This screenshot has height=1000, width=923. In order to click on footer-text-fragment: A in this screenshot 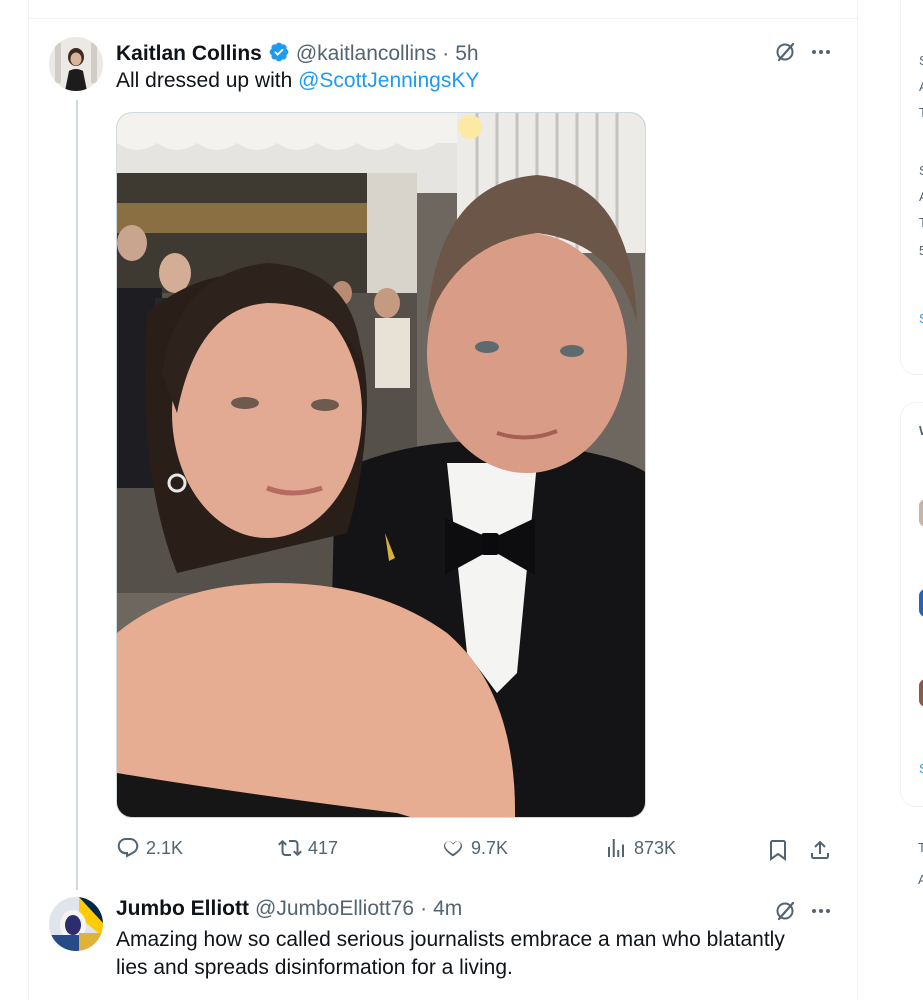, I will do `click(920, 879)`.